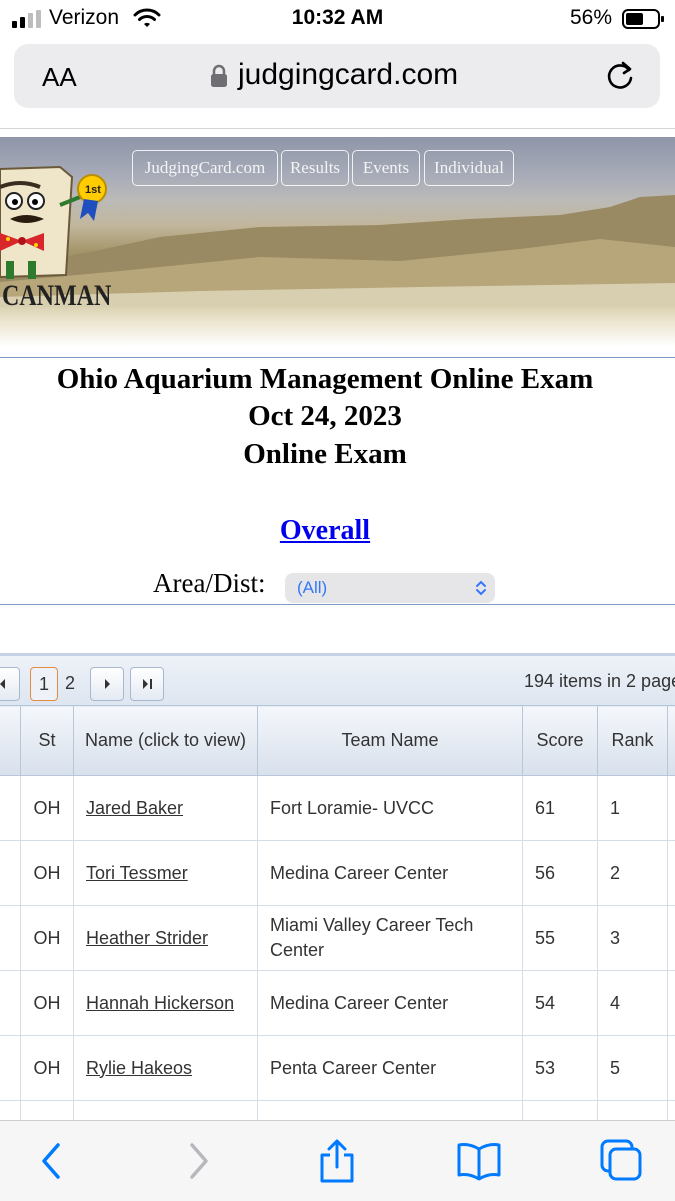  What do you see at coordinates (560, 1068) in the screenshot?
I see `cell-score: 53` at bounding box center [560, 1068].